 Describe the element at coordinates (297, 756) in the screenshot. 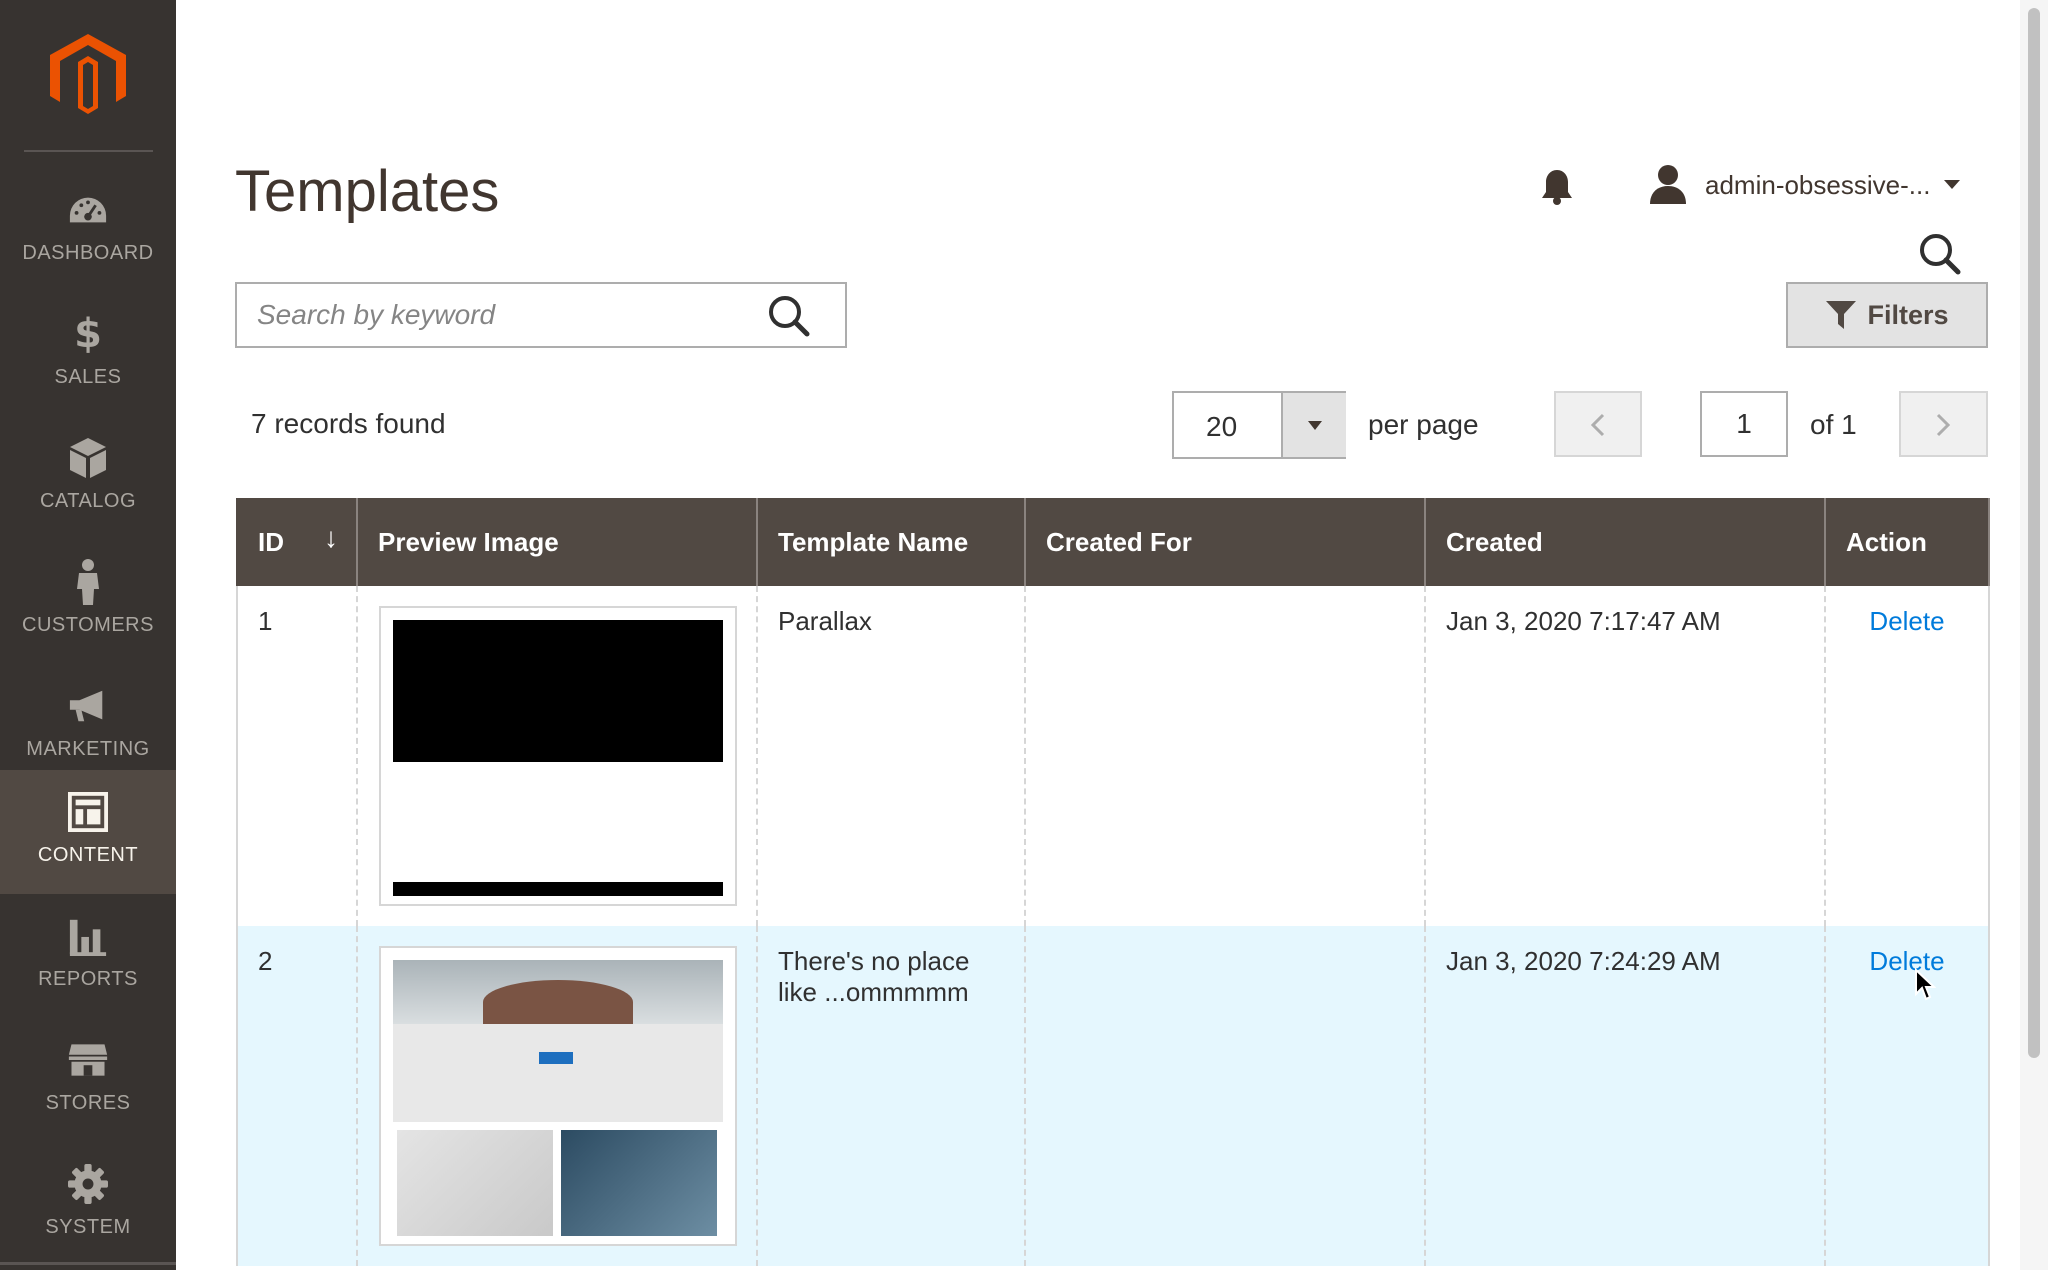

I see `cell-id: 1` at that location.